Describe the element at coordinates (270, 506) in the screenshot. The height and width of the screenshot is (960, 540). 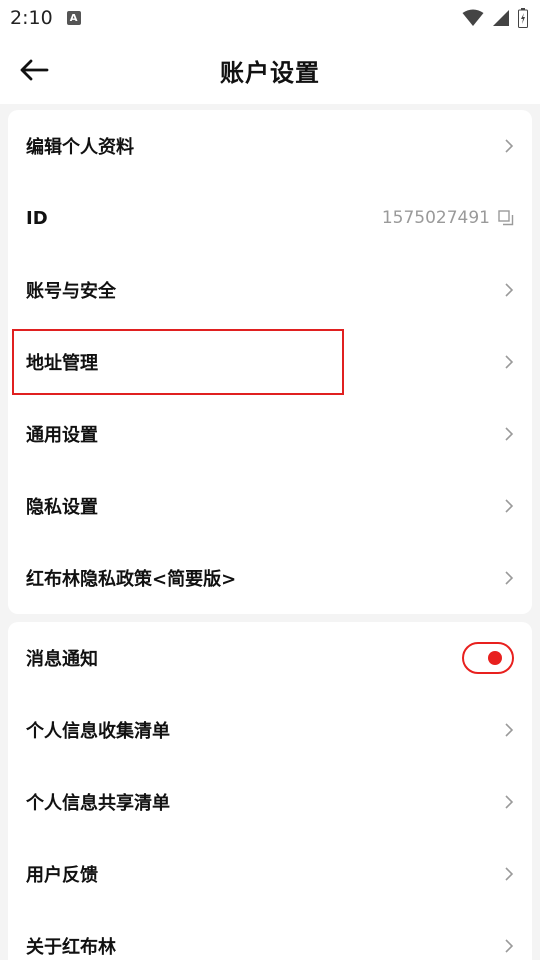
I see `row-privacy-settings: 隐私设置` at that location.